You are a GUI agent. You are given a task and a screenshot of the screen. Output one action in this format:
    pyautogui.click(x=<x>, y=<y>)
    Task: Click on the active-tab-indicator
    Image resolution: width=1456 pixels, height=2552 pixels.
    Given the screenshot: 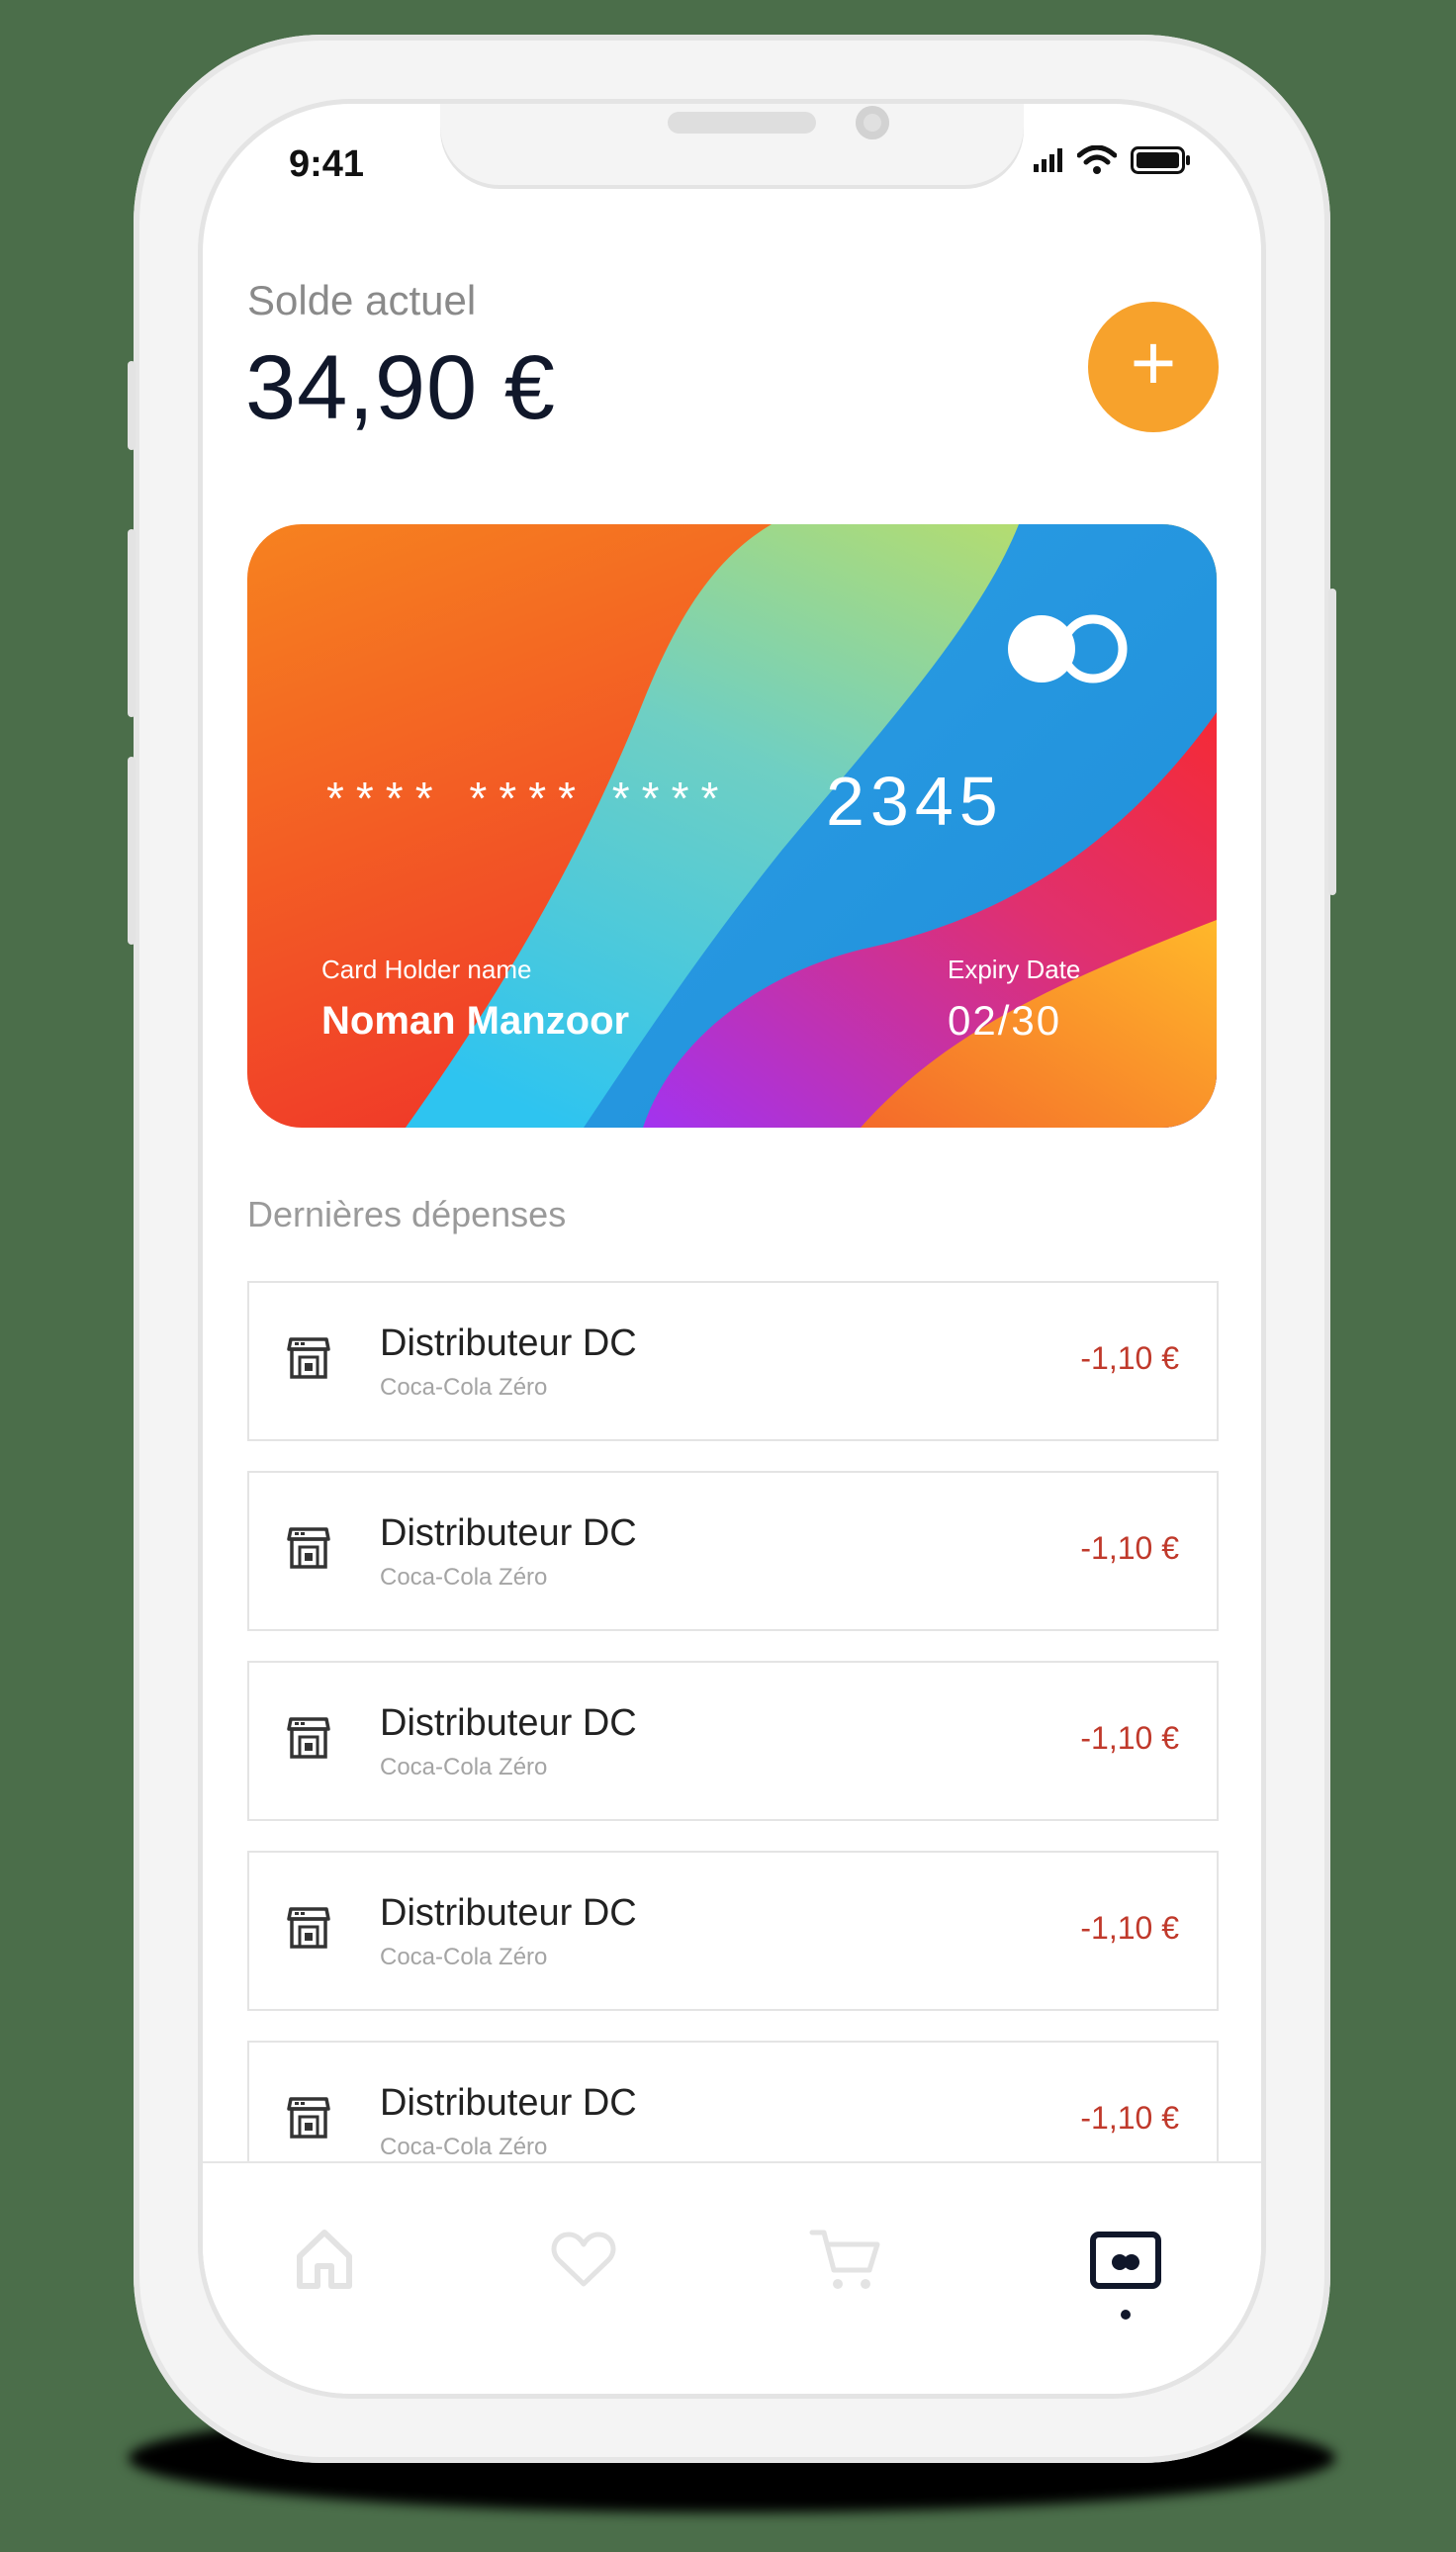 What is the action you would take?
    pyautogui.click(x=1126, y=2315)
    